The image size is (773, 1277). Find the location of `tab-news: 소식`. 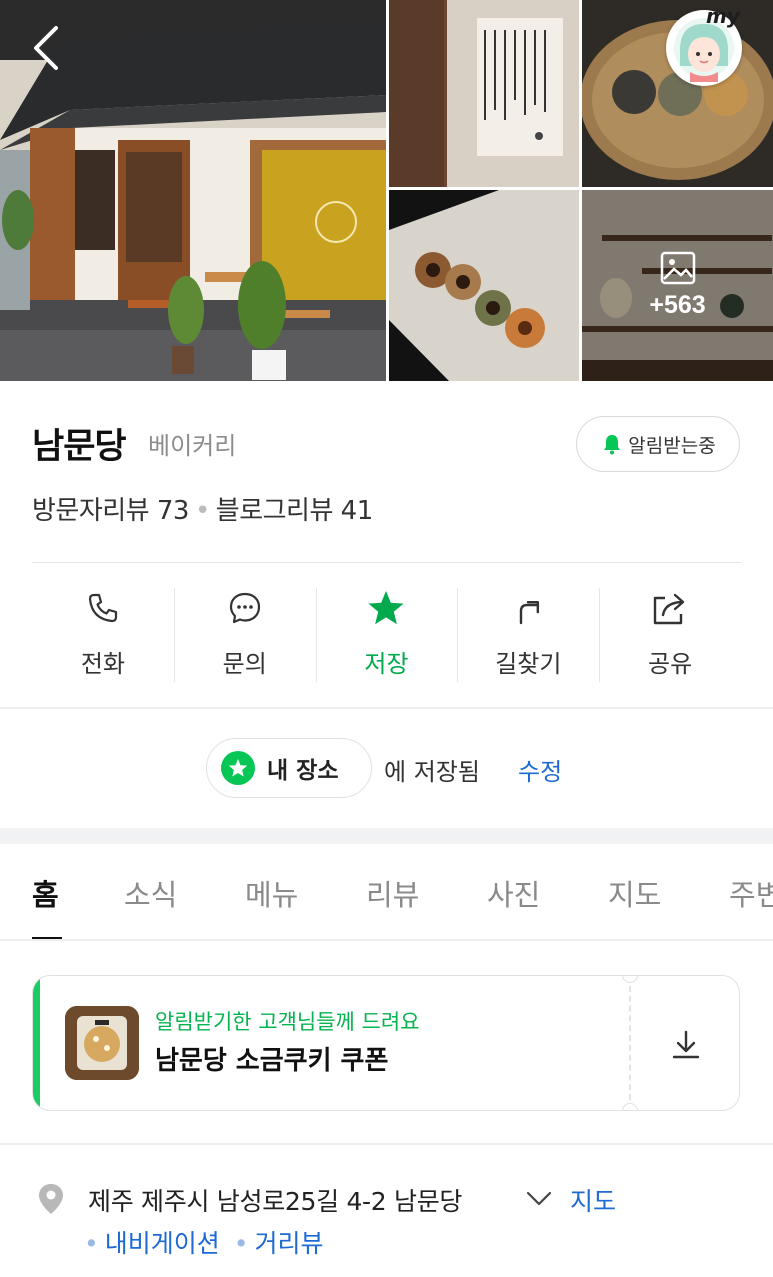

tab-news: 소식 is located at coordinates (150, 893).